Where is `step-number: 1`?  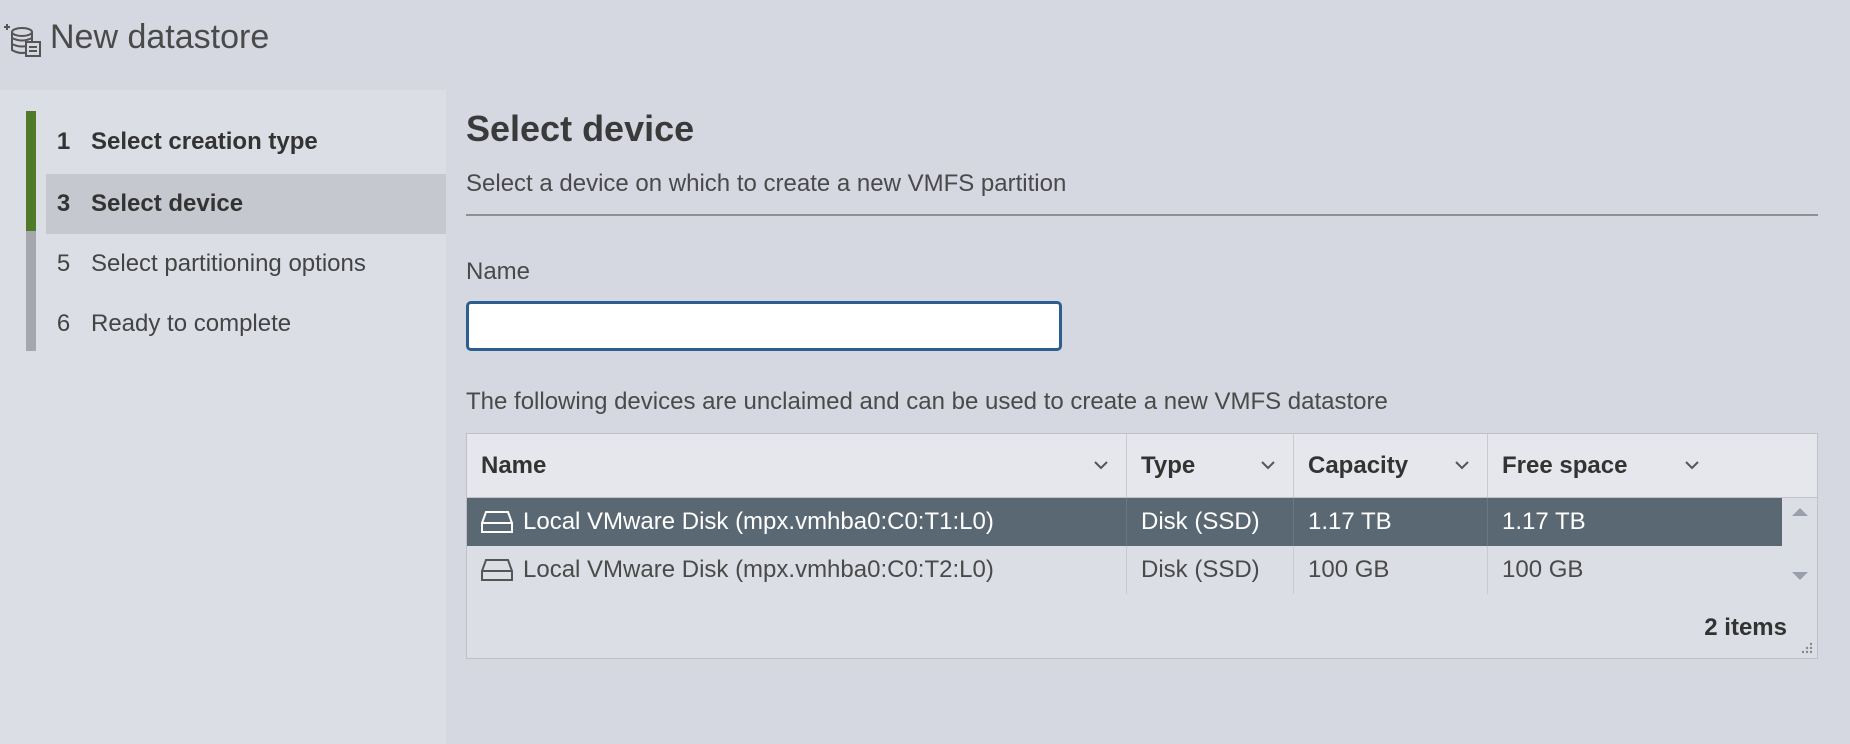
step-number: 1 is located at coordinates (63, 141).